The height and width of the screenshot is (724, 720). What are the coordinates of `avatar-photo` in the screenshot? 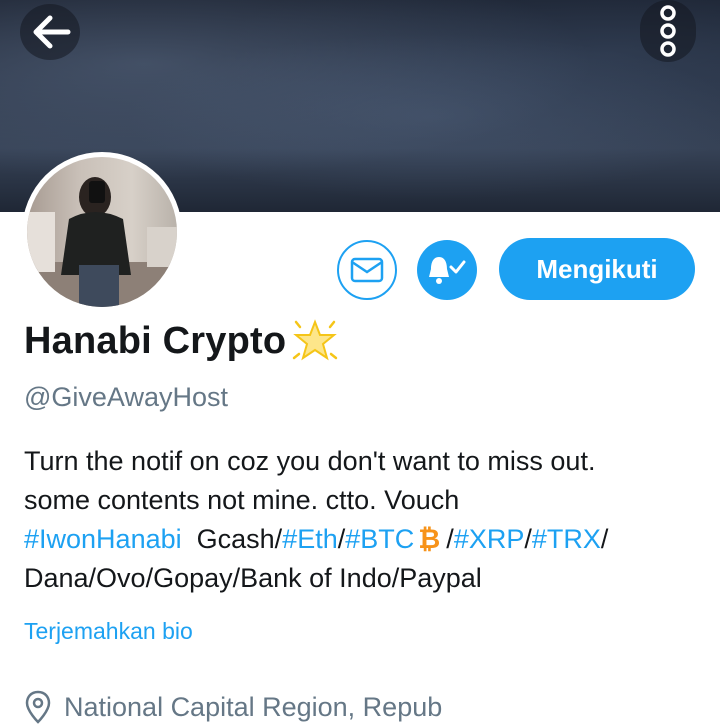 It's located at (102, 232).